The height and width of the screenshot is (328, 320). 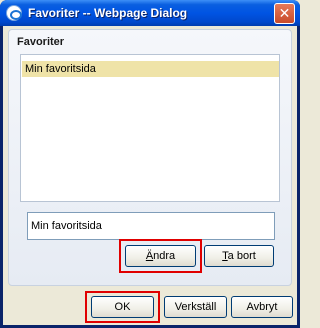 What do you see at coordinates (150, 69) in the screenshot?
I see `list-item: Min favoritsida` at bounding box center [150, 69].